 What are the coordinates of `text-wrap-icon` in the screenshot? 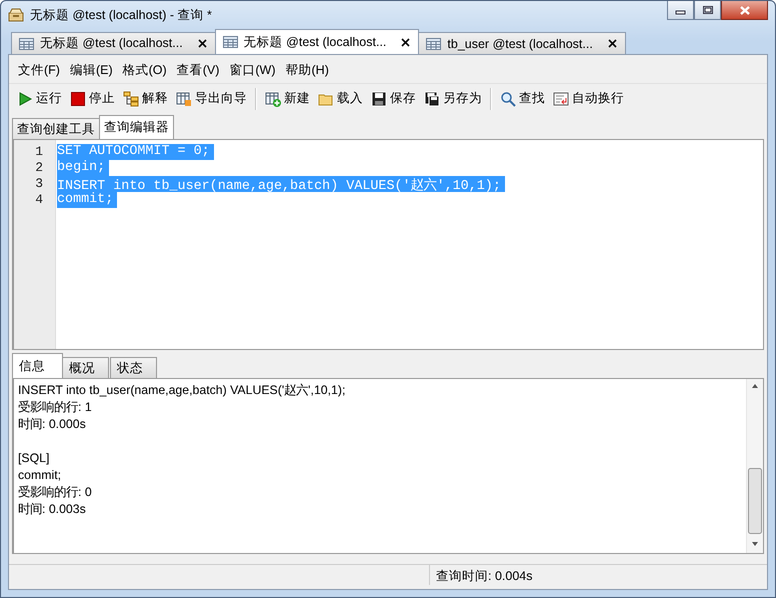 It's located at (561, 98).